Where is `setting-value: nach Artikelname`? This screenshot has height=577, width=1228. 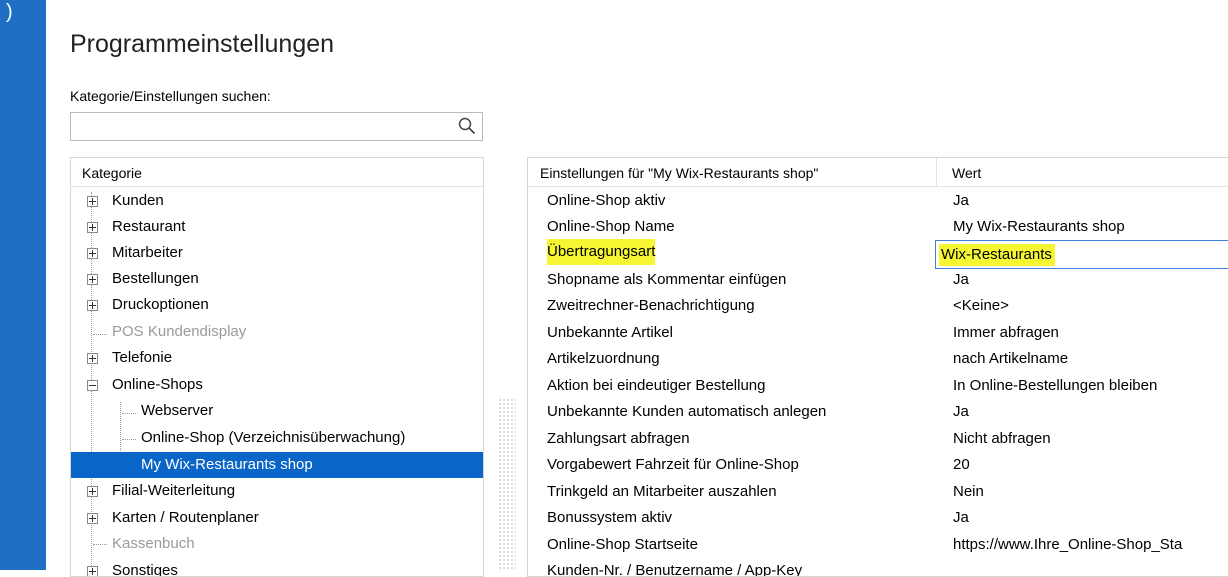
setting-value: nach Artikelname is located at coordinates (1010, 359).